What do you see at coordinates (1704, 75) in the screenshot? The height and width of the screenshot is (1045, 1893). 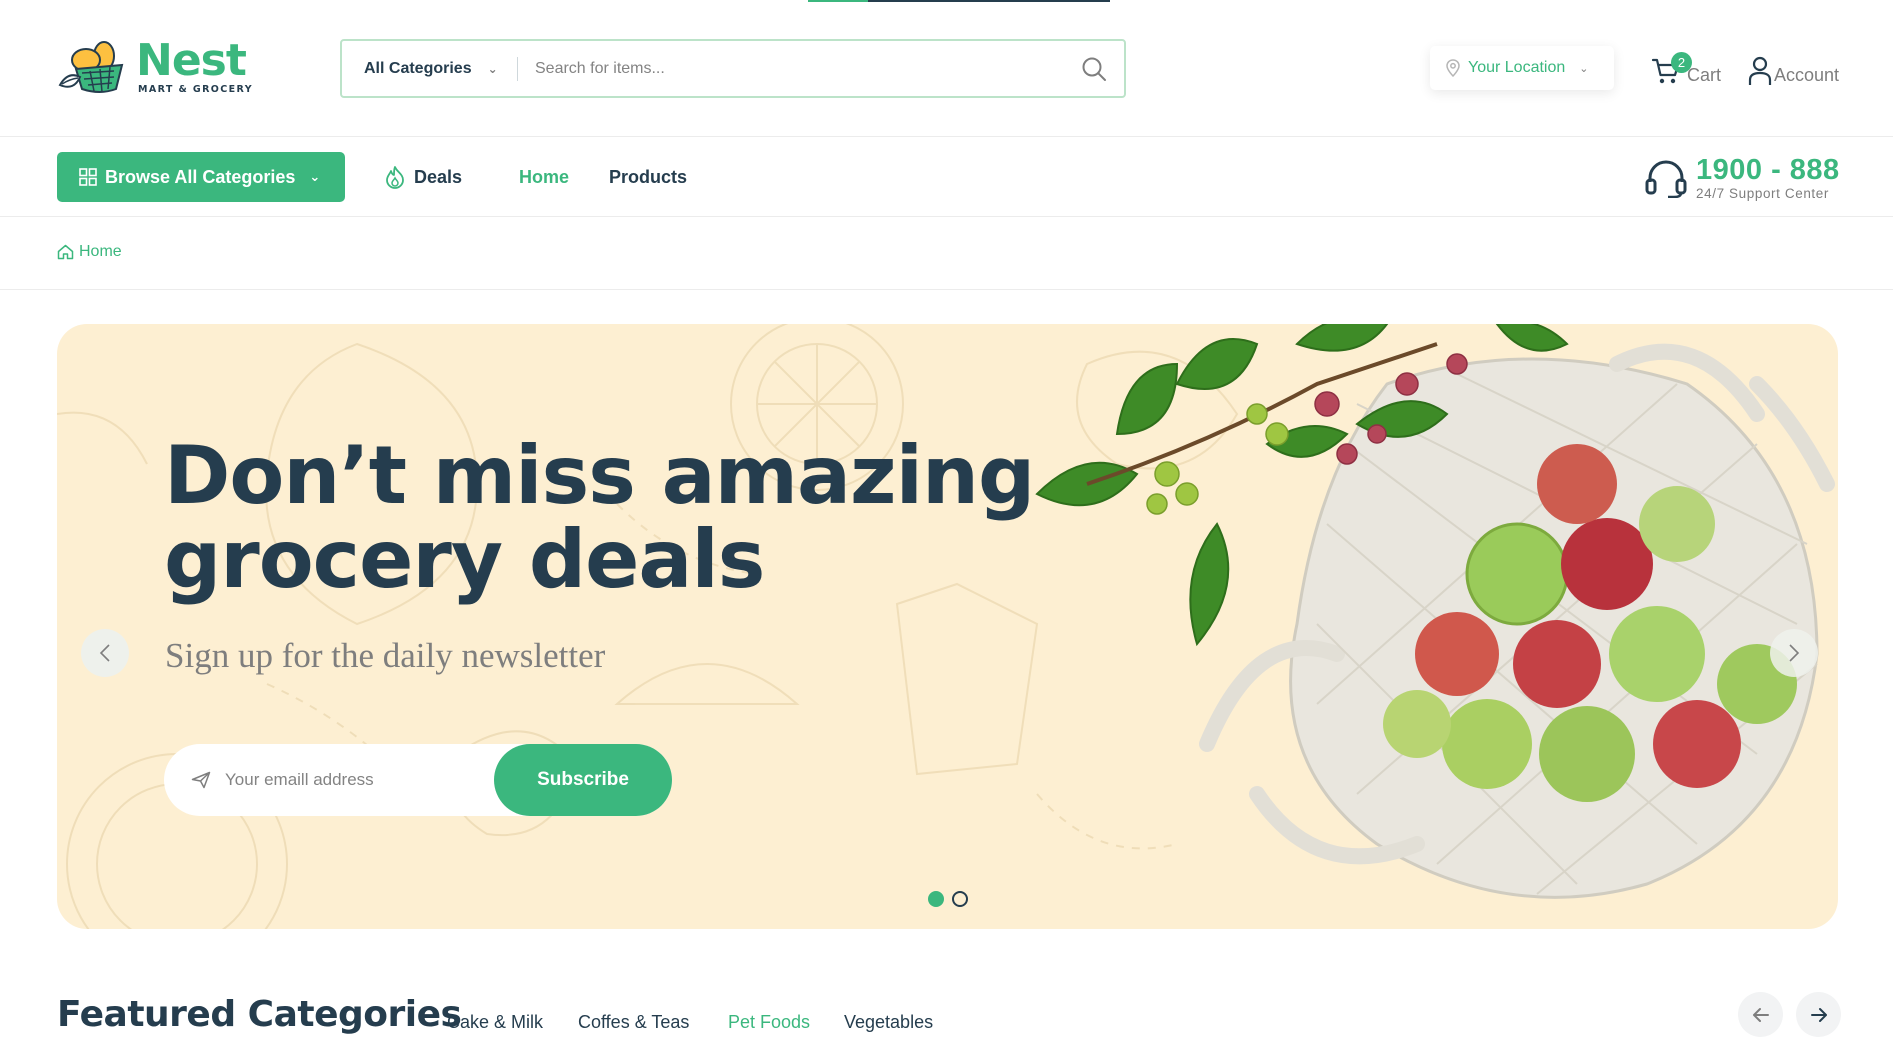 I see `cart-label: Cart` at bounding box center [1704, 75].